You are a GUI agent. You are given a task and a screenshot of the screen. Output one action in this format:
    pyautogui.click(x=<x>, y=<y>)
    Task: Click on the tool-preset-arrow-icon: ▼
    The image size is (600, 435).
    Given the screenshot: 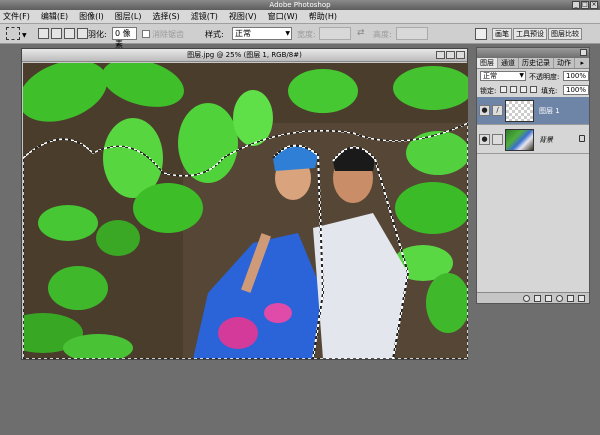 What is the action you would take?
    pyautogui.click(x=24, y=35)
    